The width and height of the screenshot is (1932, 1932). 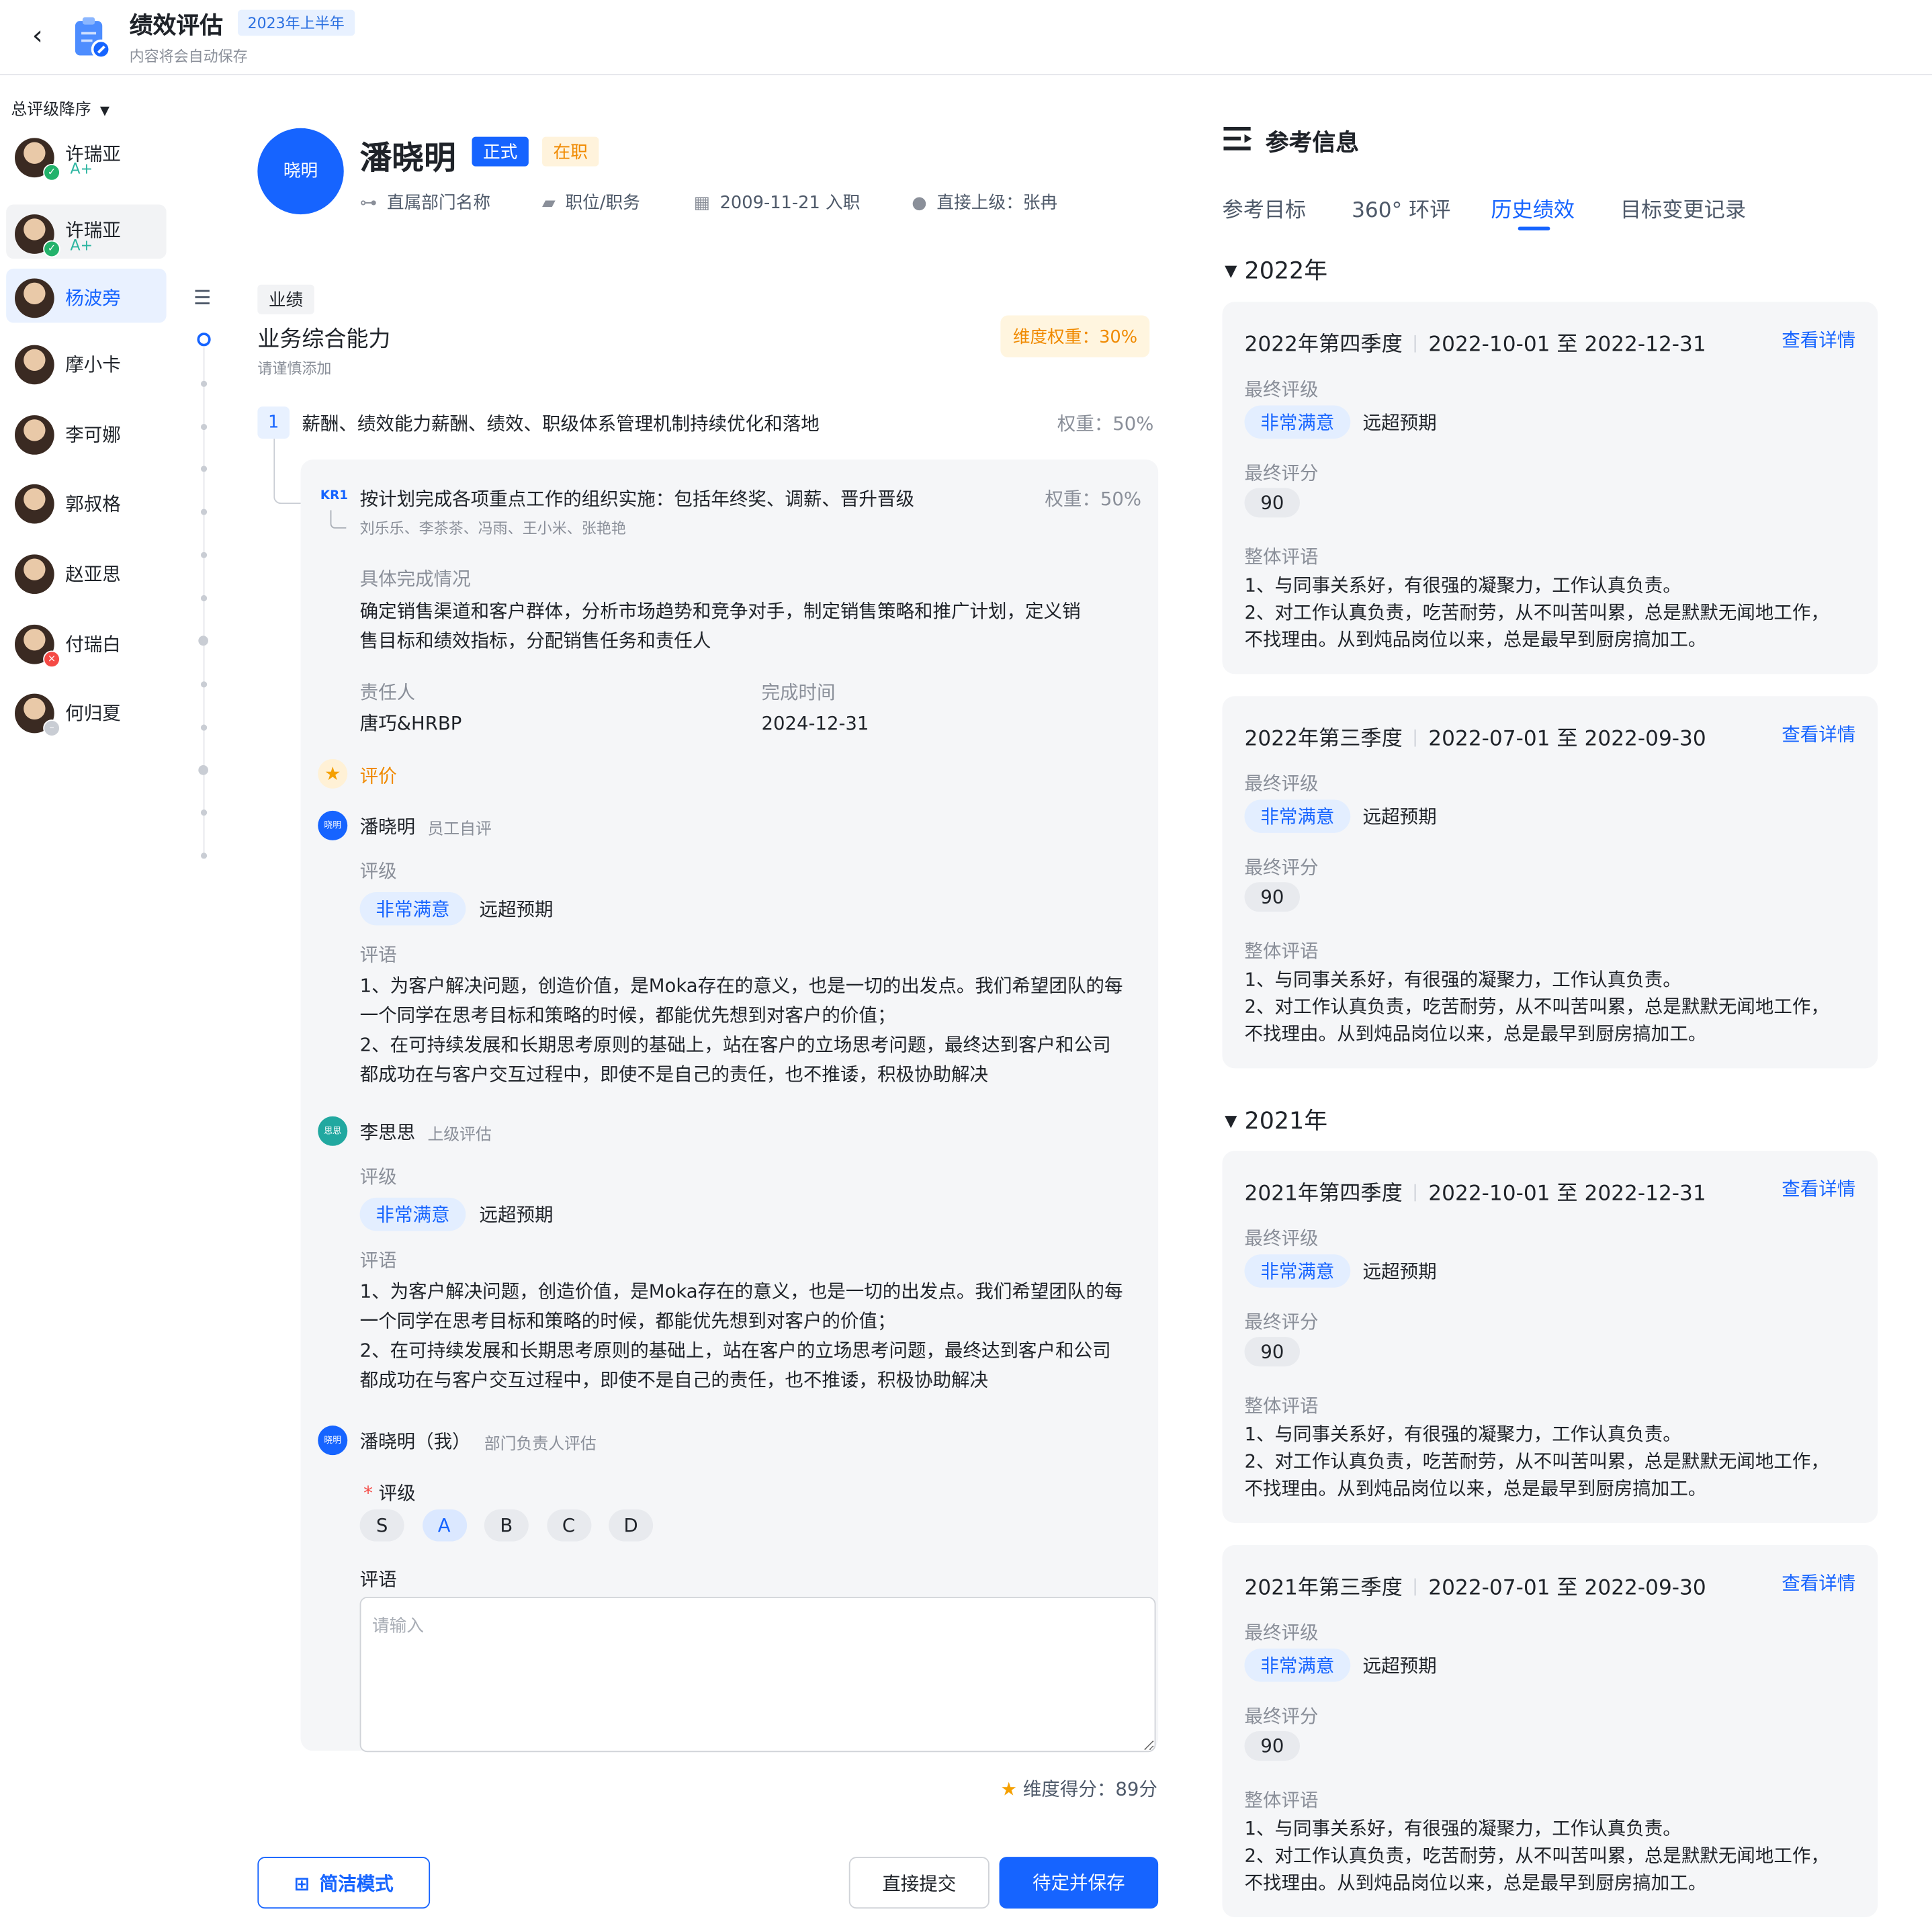 What do you see at coordinates (378, 871) in the screenshot?
I see `grade-label: 评级` at bounding box center [378, 871].